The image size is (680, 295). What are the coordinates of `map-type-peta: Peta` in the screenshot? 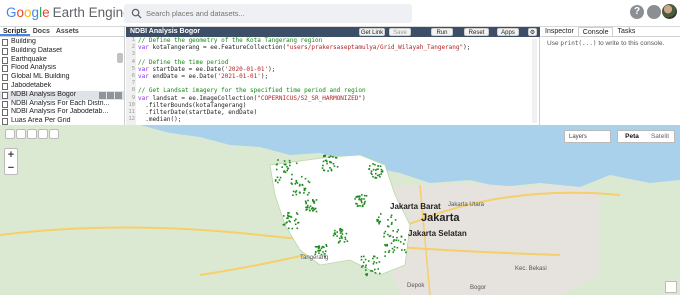 It's located at (632, 136).